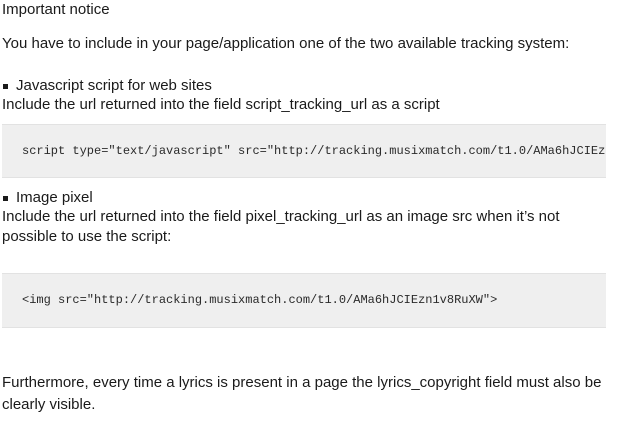  Describe the element at coordinates (56, 9) in the screenshot. I see `notice-title: Important notice` at that location.